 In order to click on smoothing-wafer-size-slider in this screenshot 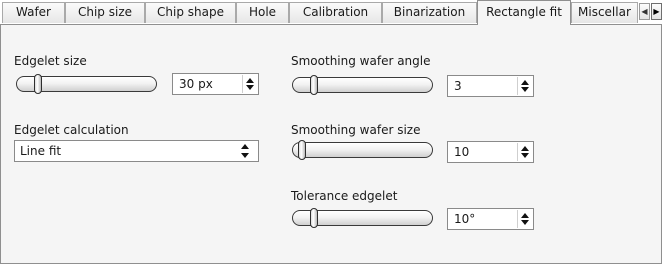, I will do `click(362, 150)`.